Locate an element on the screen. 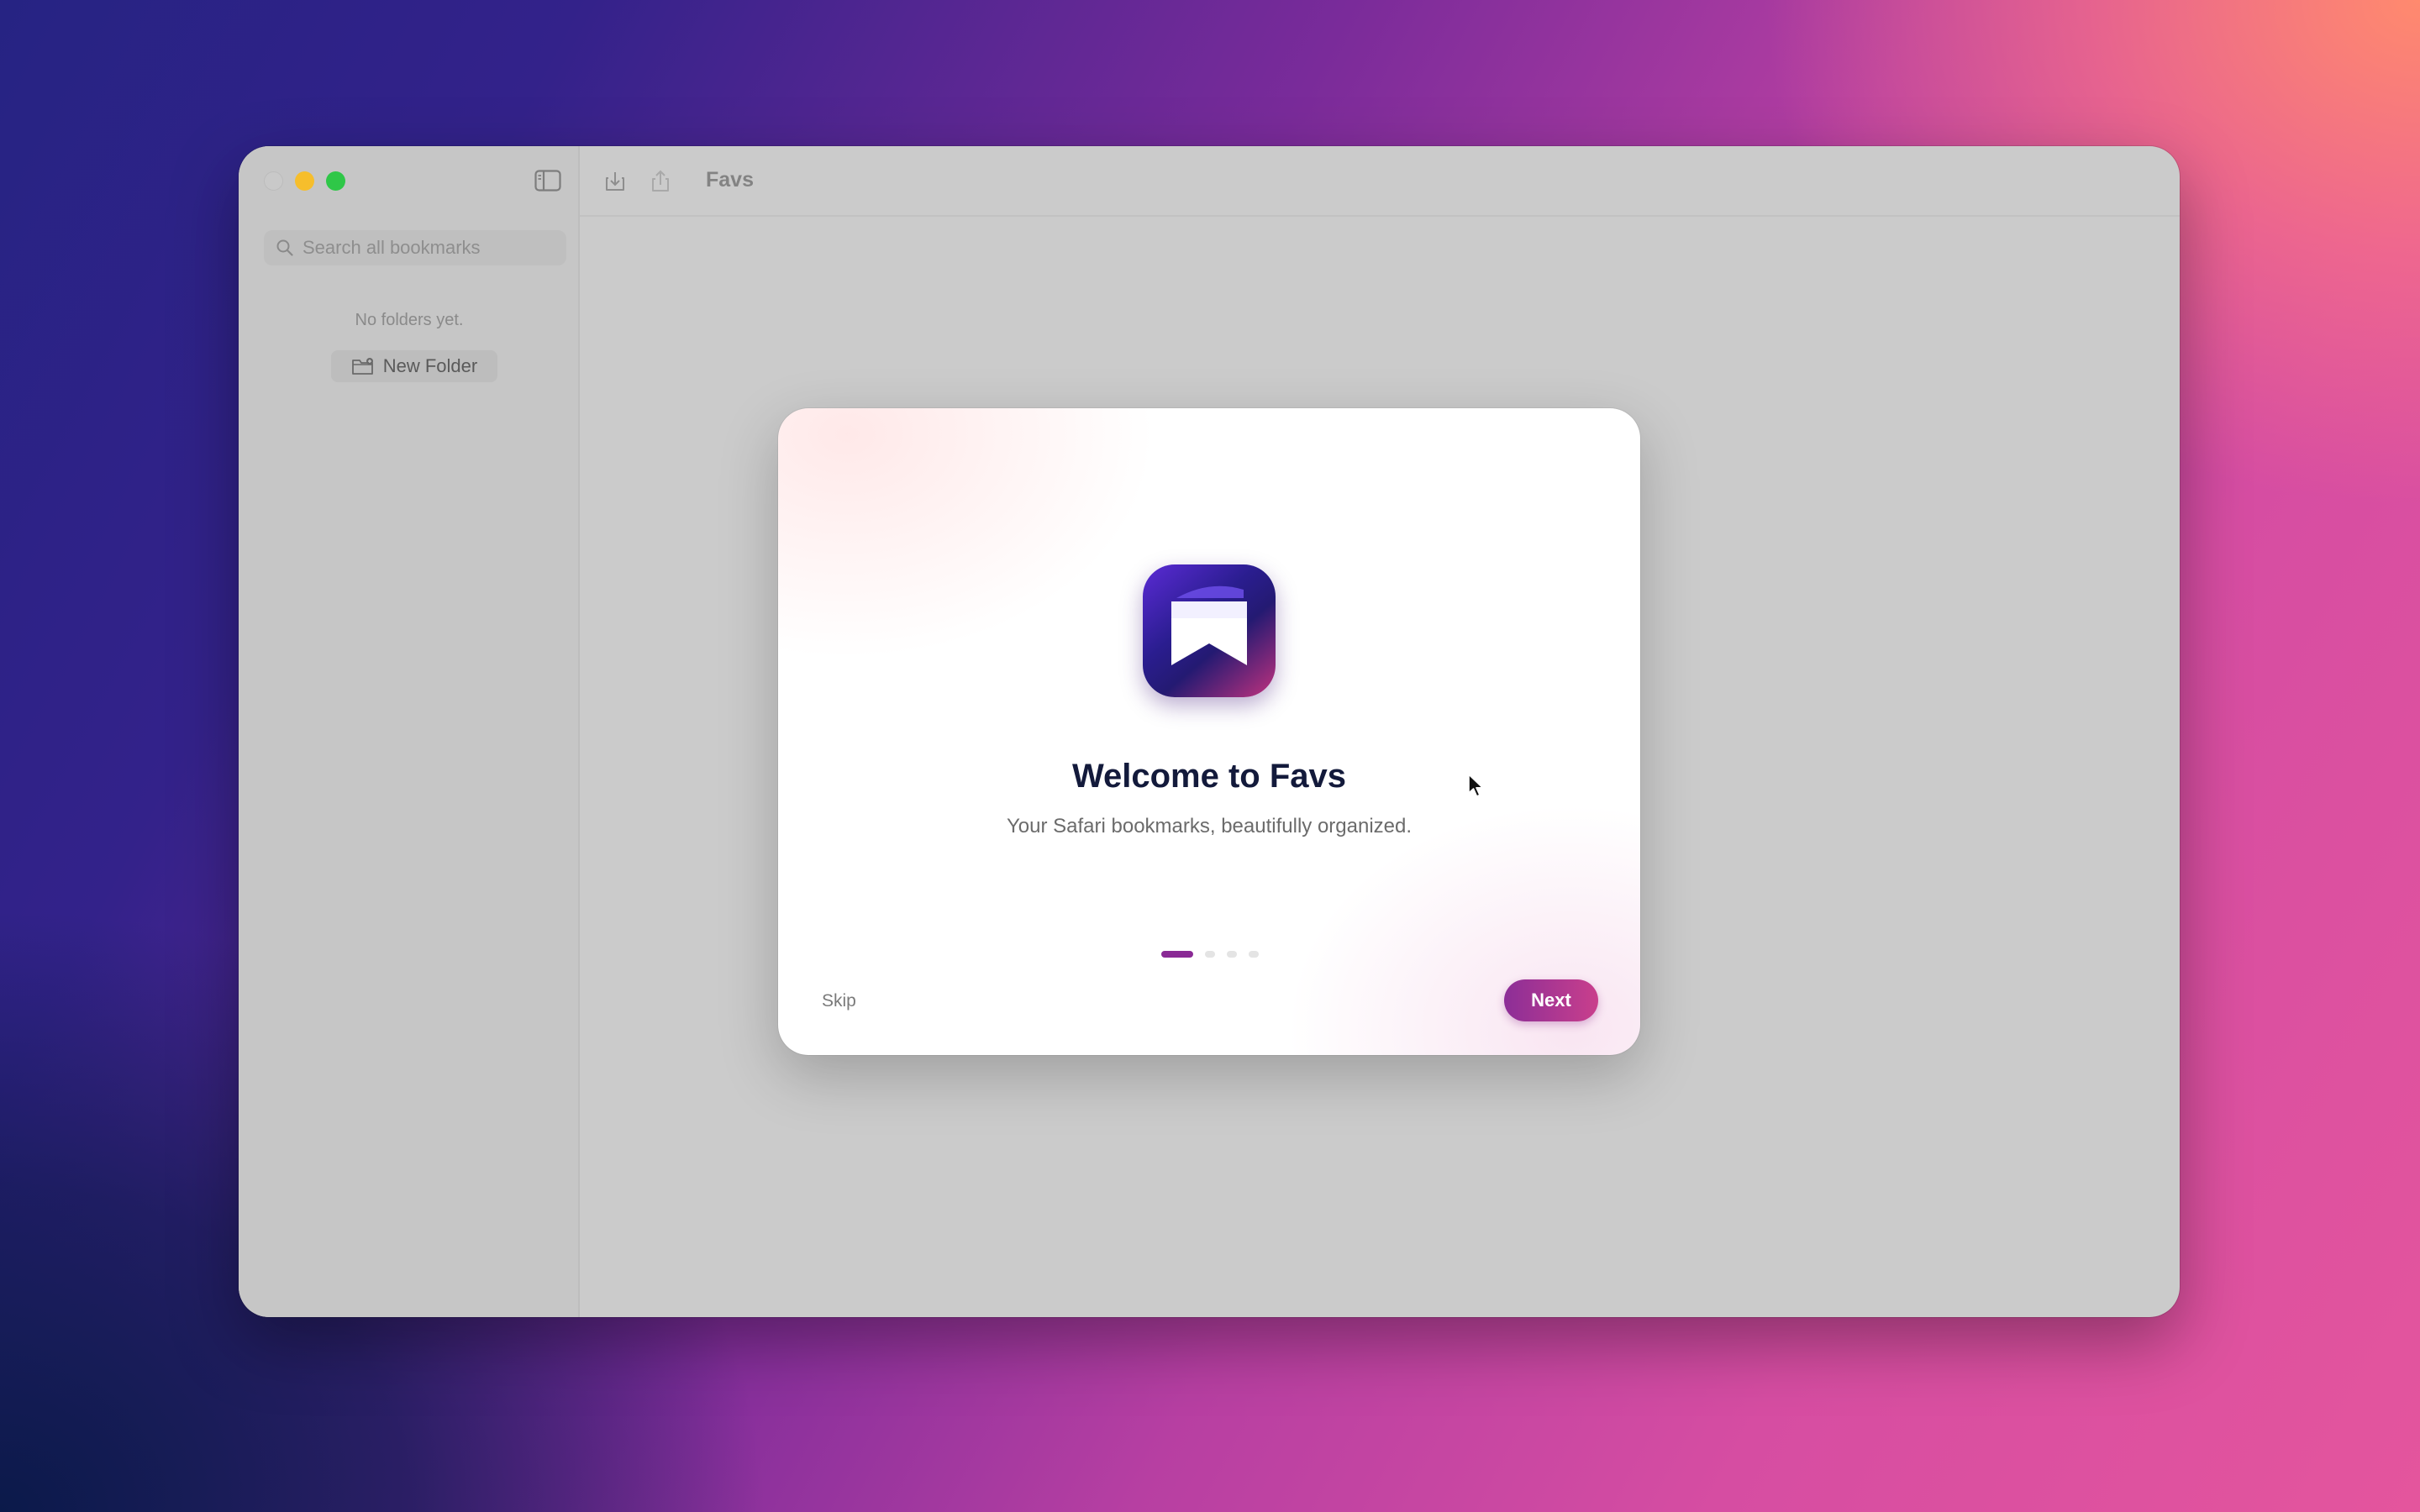  page-indicator is located at coordinates (1215, 954).